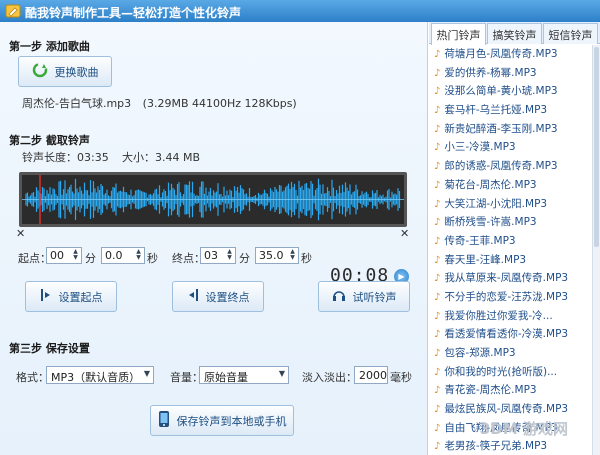 Image resolution: width=600 pixels, height=455 pixels. What do you see at coordinates (496, 203) in the screenshot?
I see `list-item-label: 大笑江湖-小沈阳.MP3` at bounding box center [496, 203].